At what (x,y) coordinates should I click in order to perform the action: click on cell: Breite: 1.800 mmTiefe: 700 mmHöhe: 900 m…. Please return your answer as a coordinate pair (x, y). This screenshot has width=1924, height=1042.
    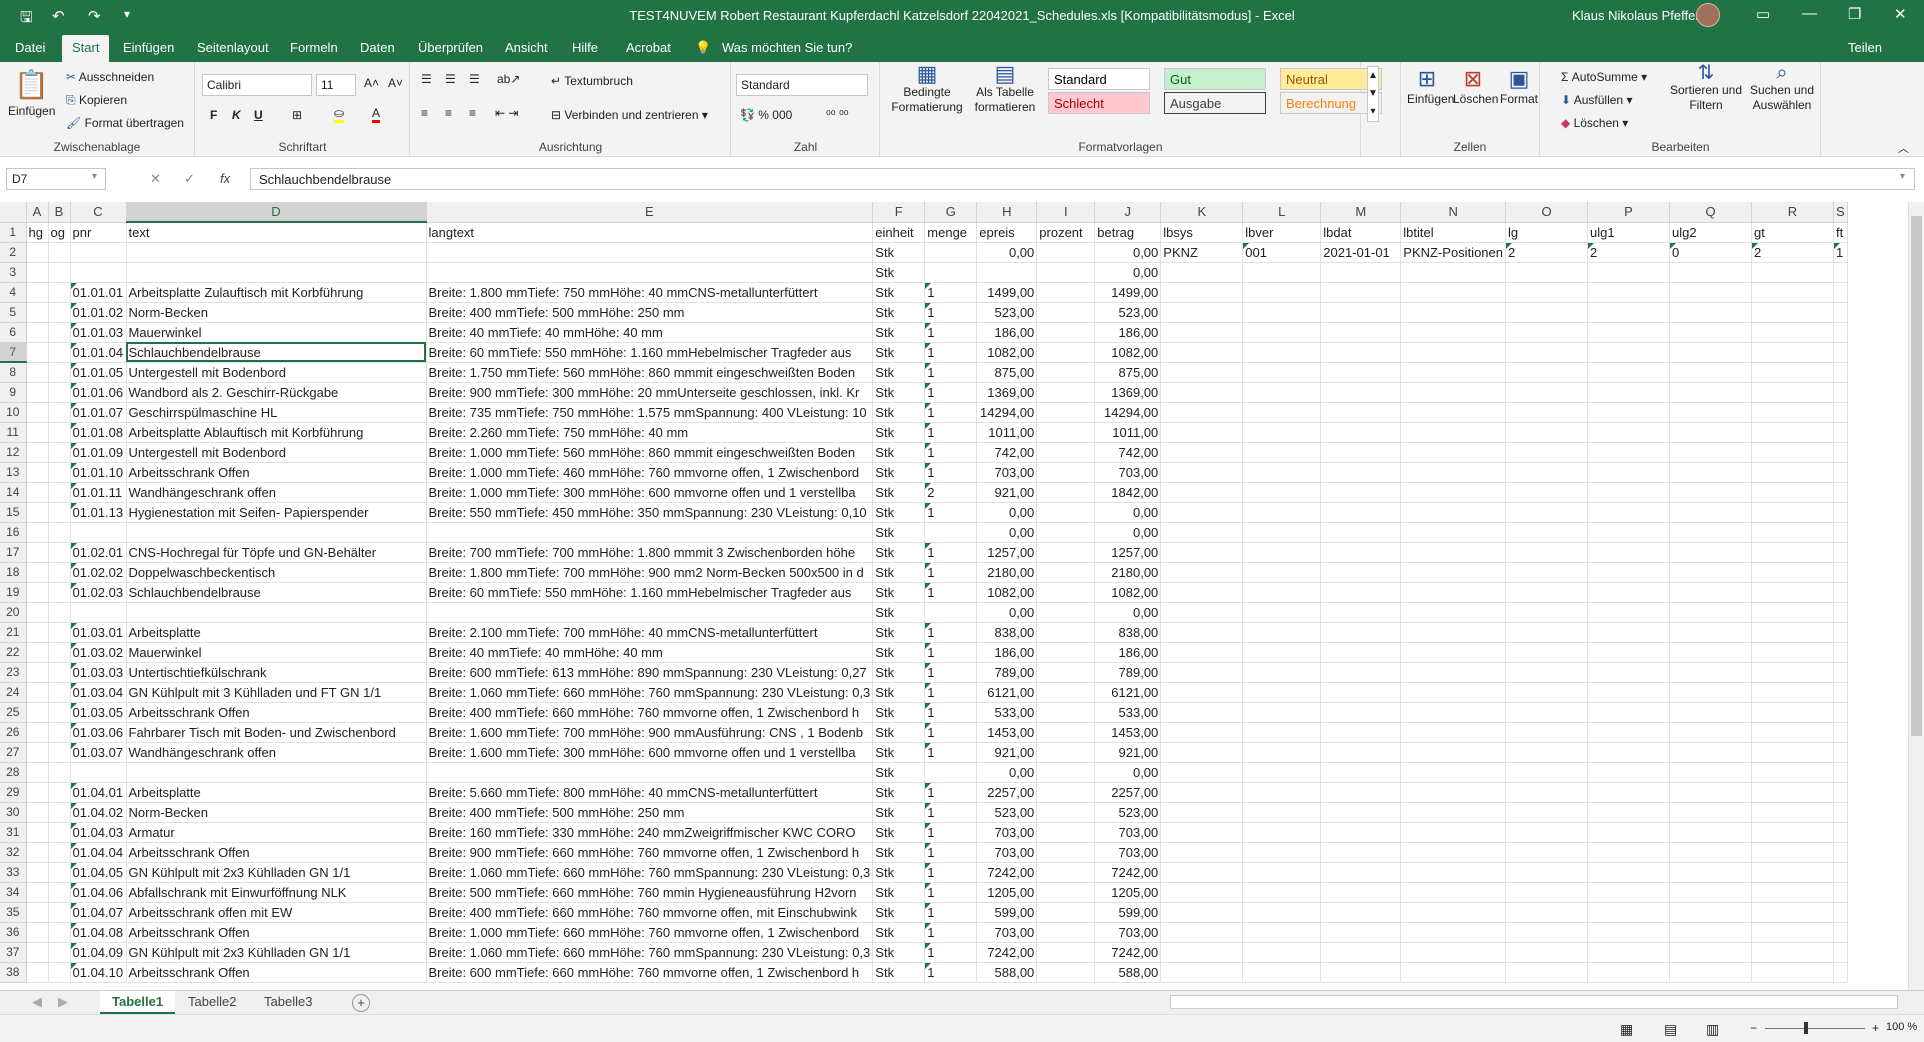
    Looking at the image, I should click on (650, 572).